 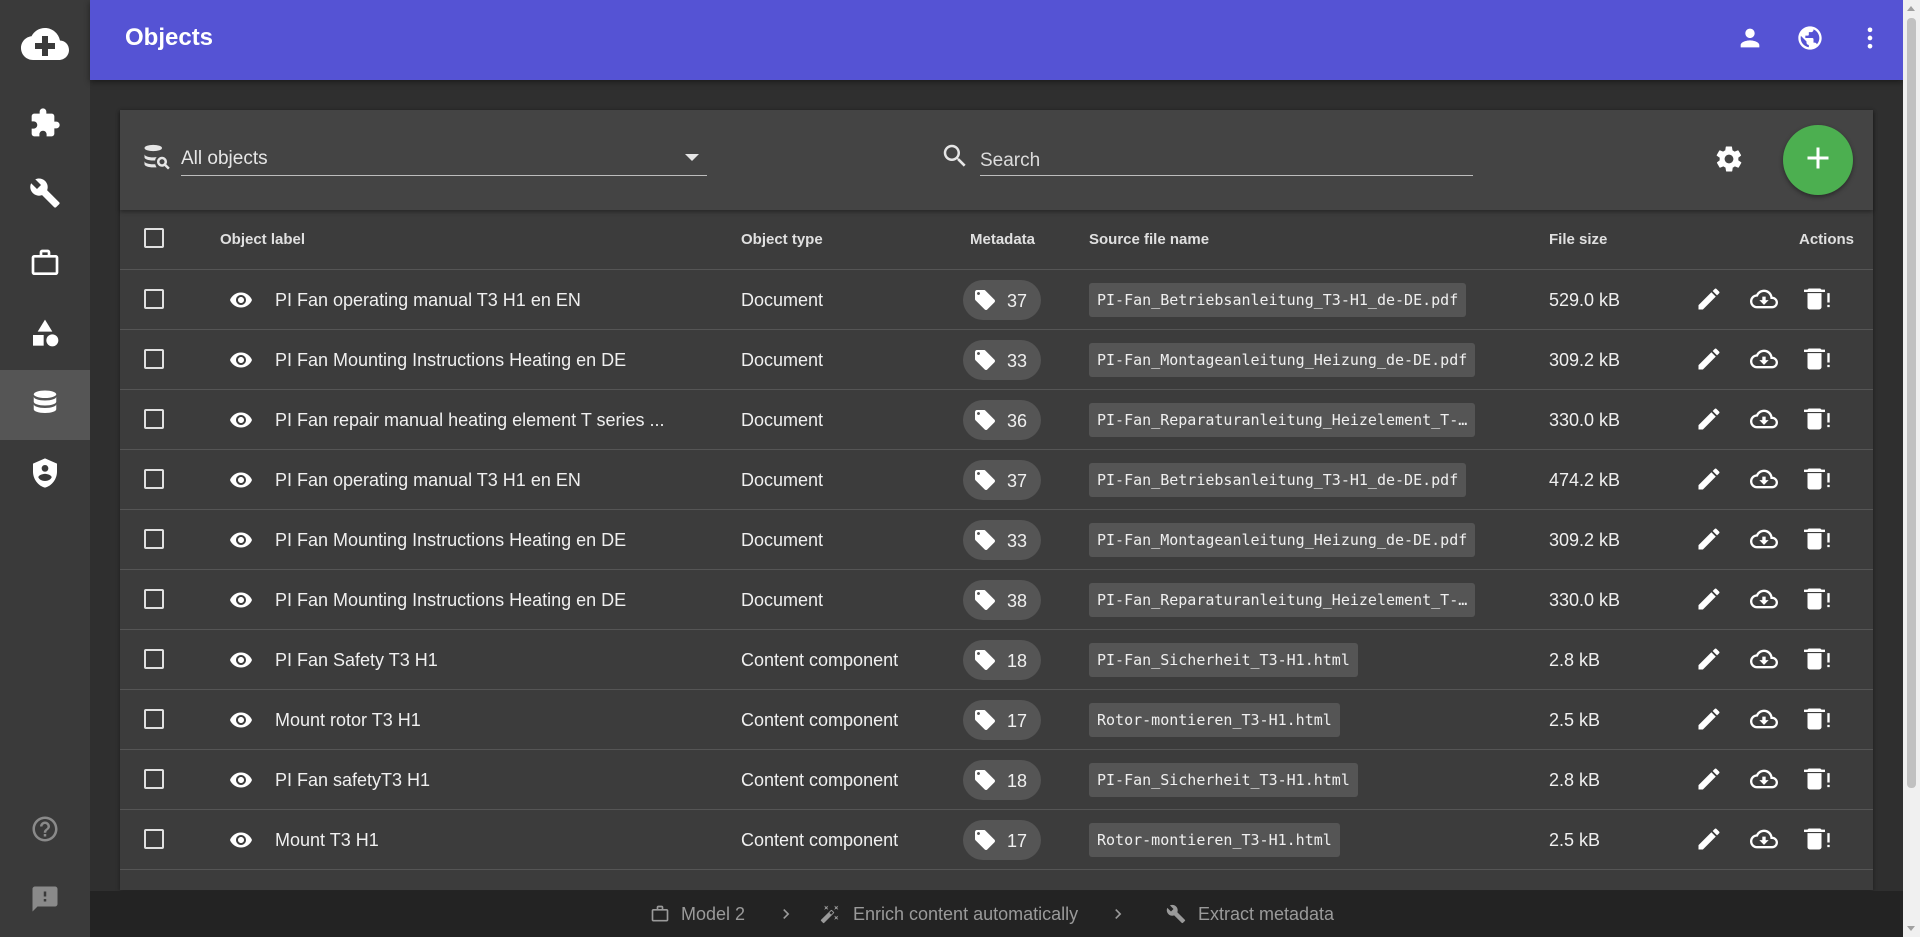 What do you see at coordinates (1911, 928) in the screenshot?
I see `scroll-down-arrow` at bounding box center [1911, 928].